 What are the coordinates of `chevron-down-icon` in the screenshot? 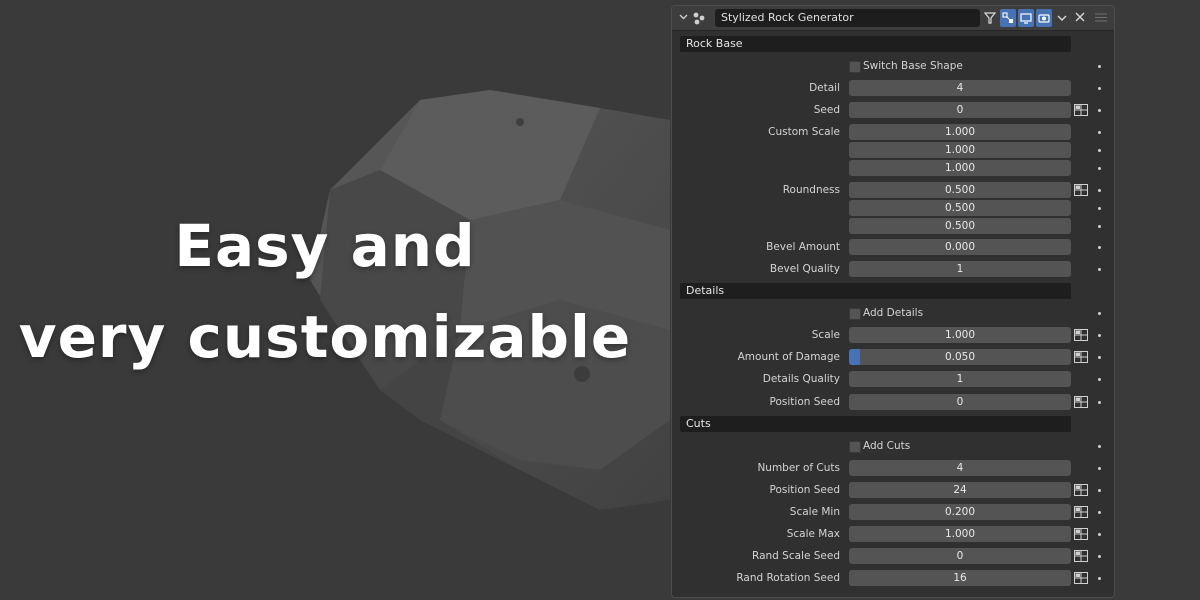 It's located at (683, 16).